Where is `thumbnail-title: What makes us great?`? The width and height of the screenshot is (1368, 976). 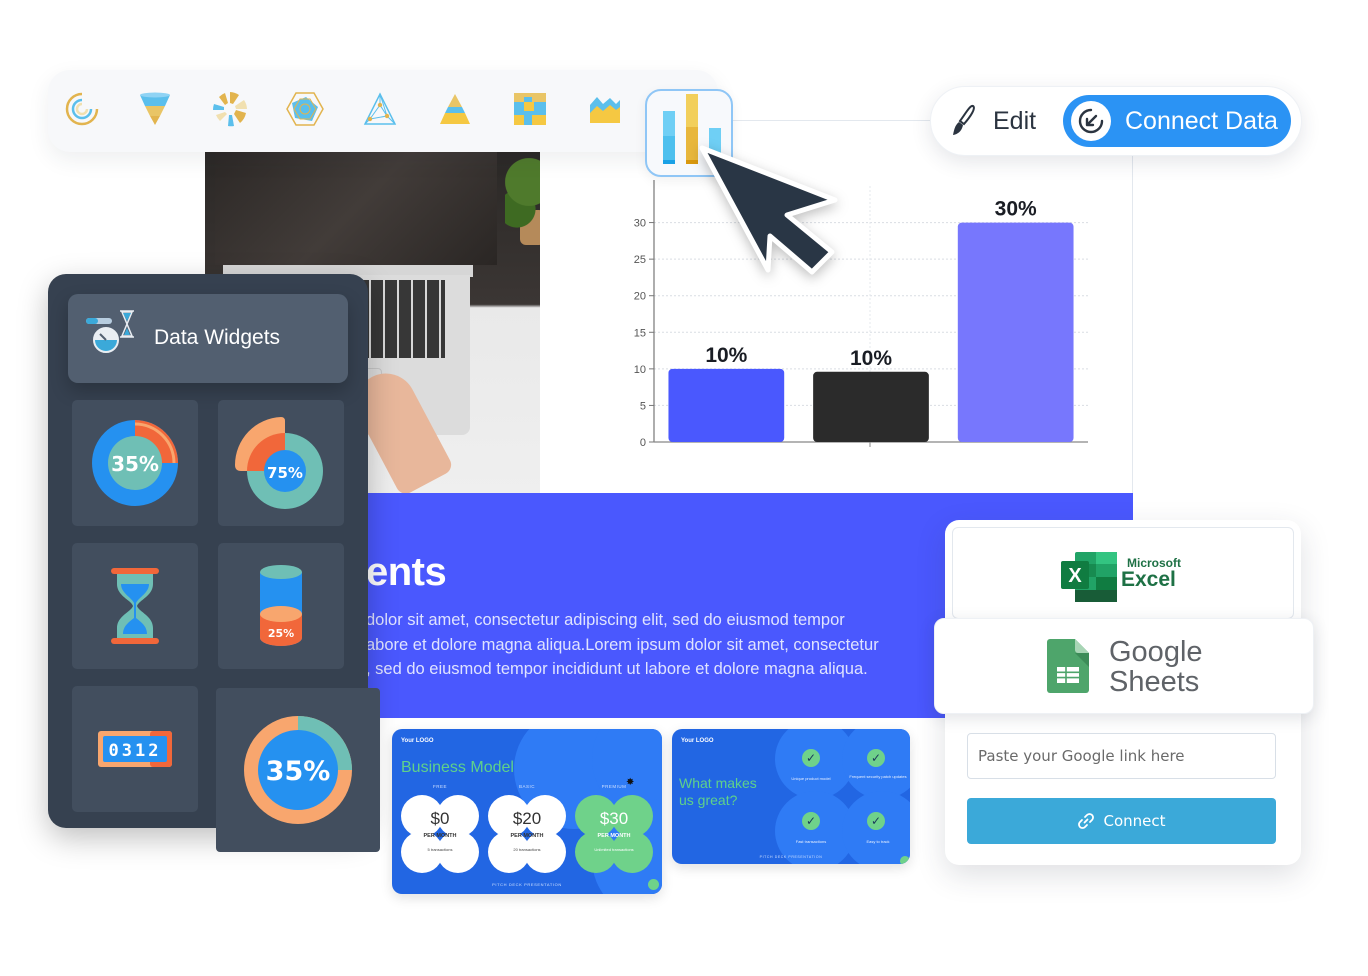
thumbnail-title: What makes us great? is located at coordinates (718, 791).